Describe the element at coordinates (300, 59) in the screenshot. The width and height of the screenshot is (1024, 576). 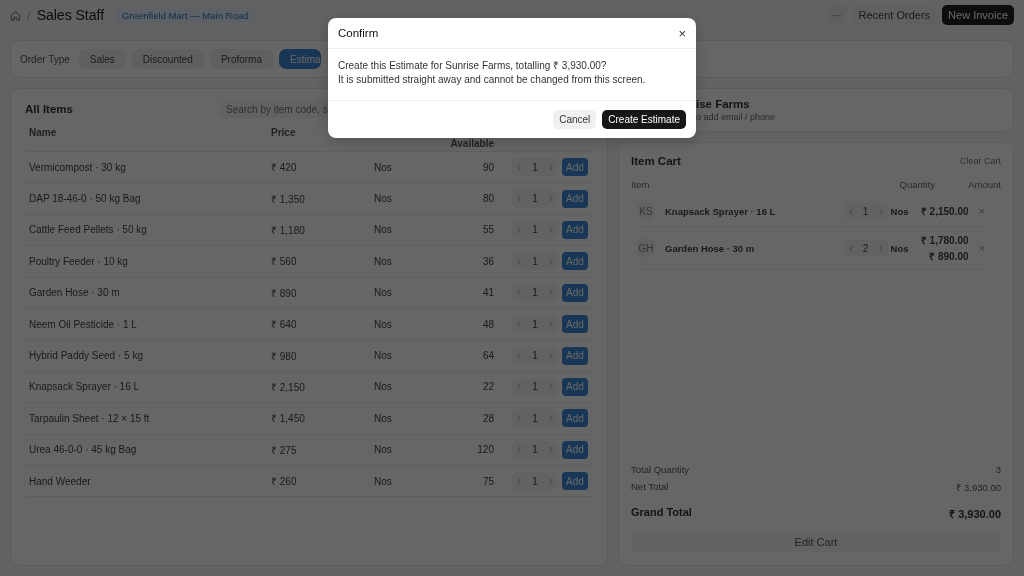
I see `order-type-tab: Estima` at that location.